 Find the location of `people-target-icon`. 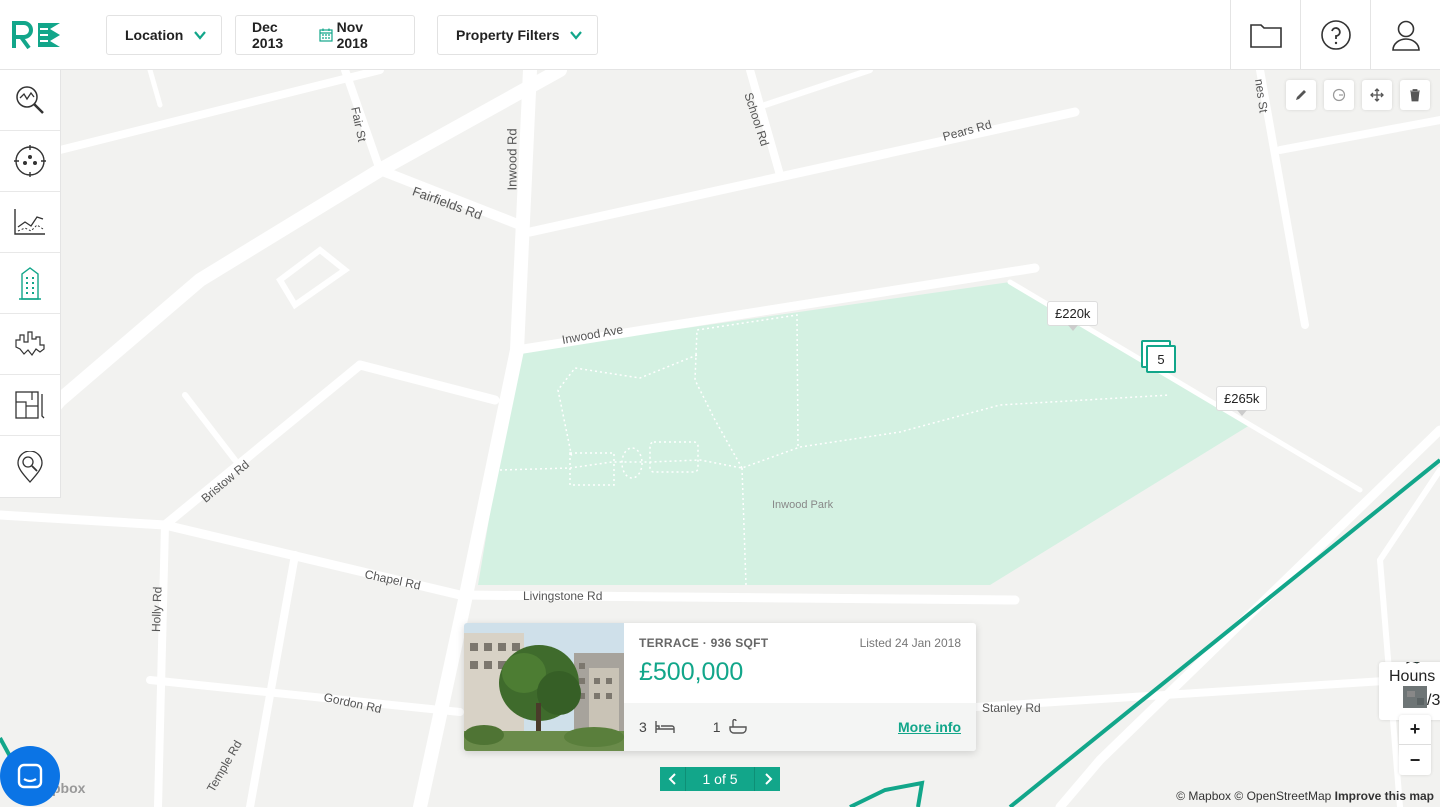

people-target-icon is located at coordinates (30, 161).